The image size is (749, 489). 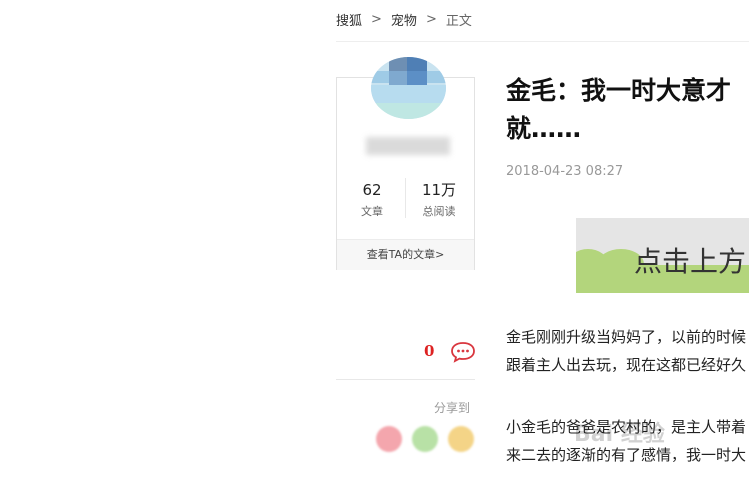 I want to click on paragraph-line: 金毛刚刚升级当妈妈了，以前的时候, so click(x=626, y=337).